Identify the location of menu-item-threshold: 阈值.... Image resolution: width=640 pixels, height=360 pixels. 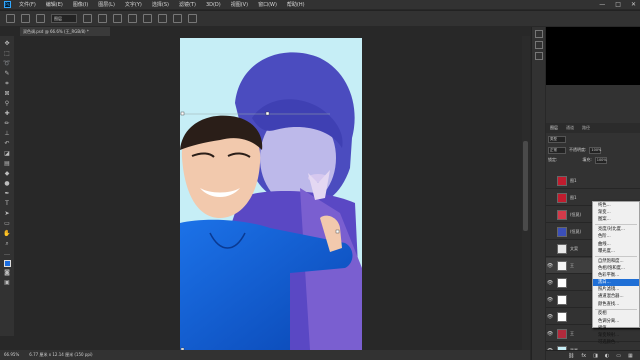
(616, 328).